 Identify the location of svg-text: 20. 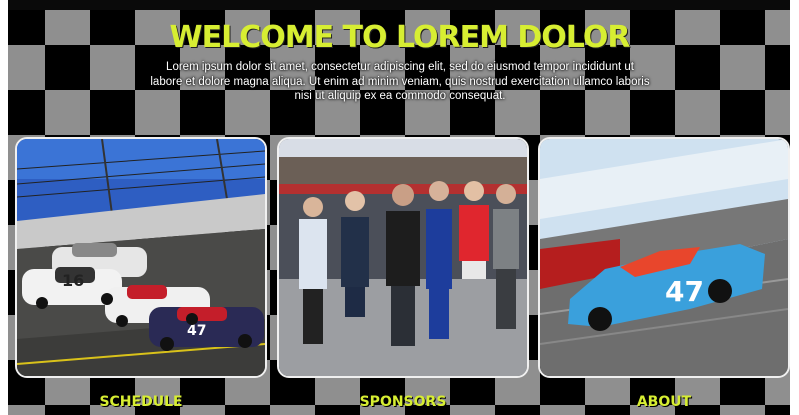
(156, 293).